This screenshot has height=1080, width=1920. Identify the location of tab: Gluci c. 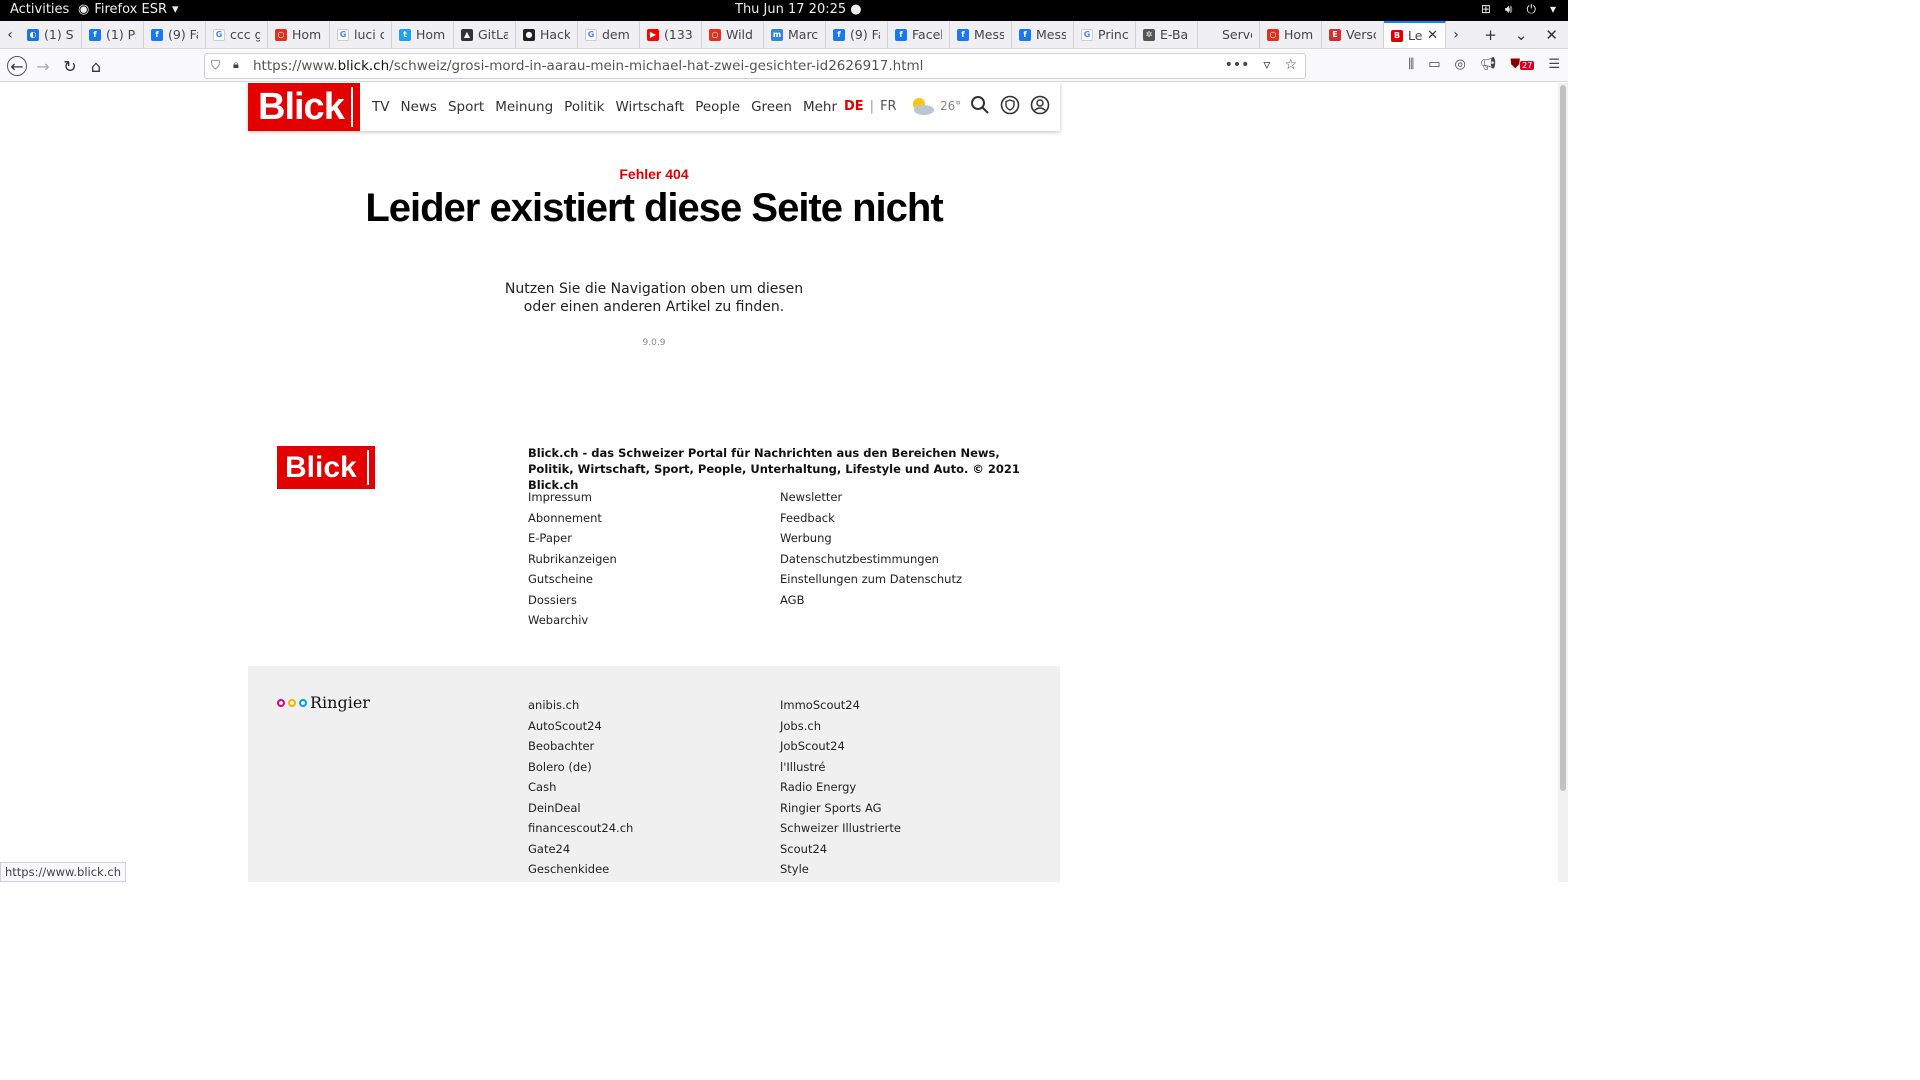
(361, 34).